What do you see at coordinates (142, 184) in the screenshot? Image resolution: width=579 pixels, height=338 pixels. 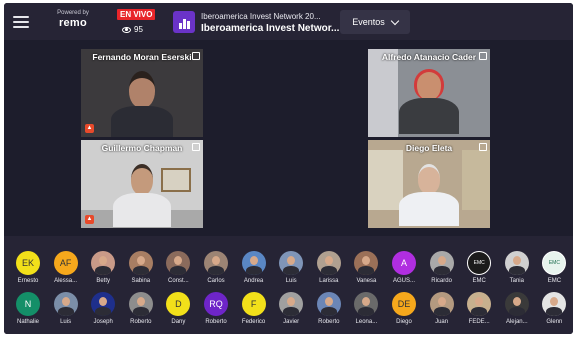 I see `video-tile: Guillermo Chapman ▲` at bounding box center [142, 184].